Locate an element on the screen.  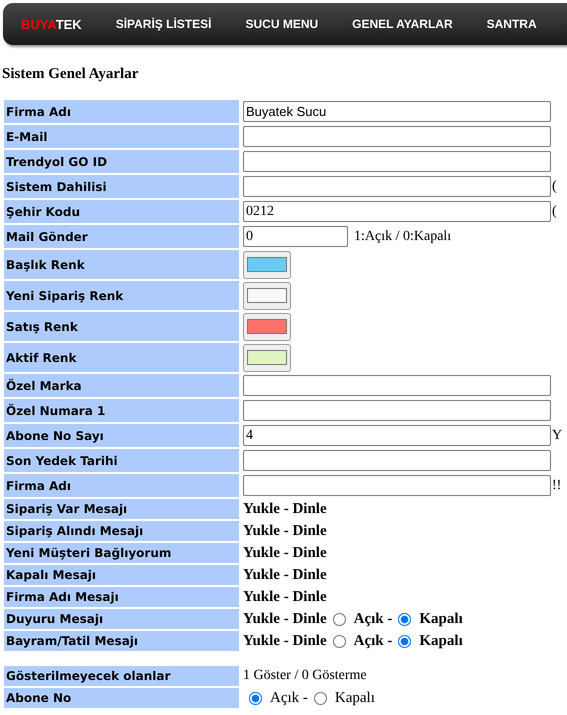
field-label: Başlık Renk is located at coordinates (121, 264).